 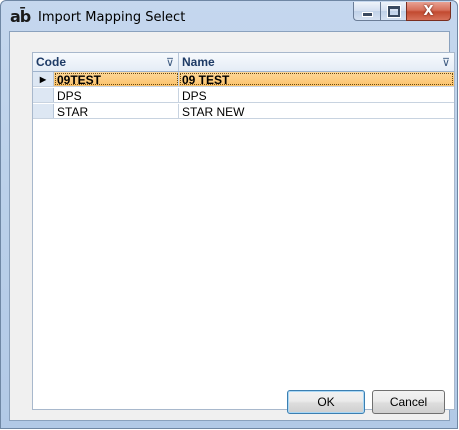 I want to click on current-row-arrow-icon: ▶, so click(x=43, y=79).